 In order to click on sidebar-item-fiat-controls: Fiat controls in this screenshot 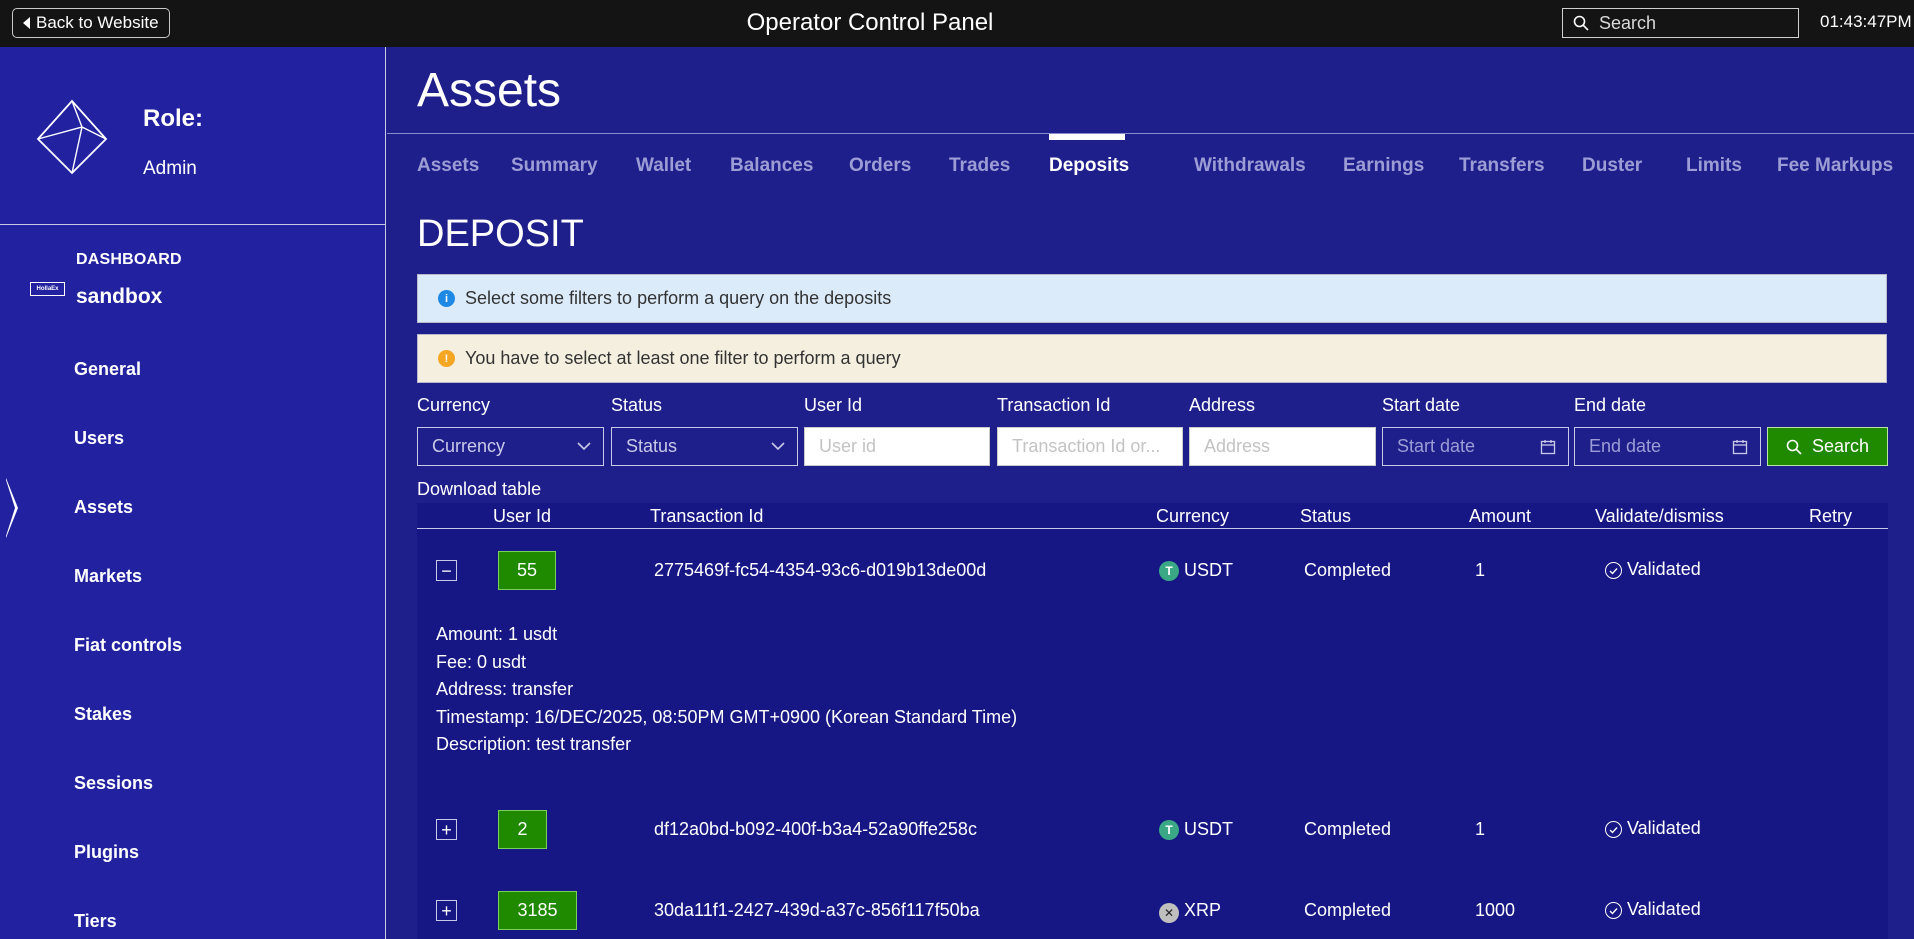, I will do `click(128, 645)`.